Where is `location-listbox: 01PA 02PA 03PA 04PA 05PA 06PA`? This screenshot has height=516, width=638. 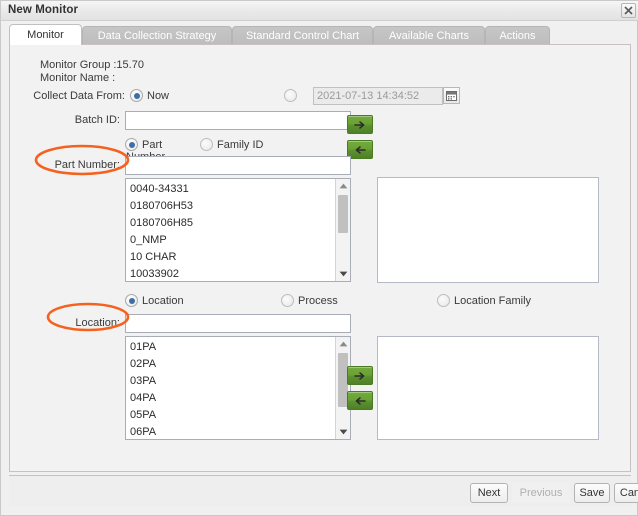 location-listbox: 01PA 02PA 03PA 04PA 05PA 06PA is located at coordinates (238, 388).